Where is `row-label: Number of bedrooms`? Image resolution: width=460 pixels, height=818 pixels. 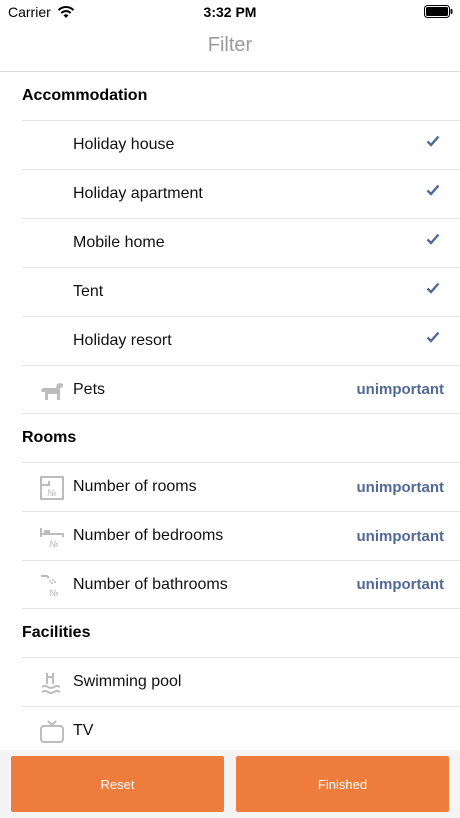 row-label: Number of bedrooms is located at coordinates (148, 535).